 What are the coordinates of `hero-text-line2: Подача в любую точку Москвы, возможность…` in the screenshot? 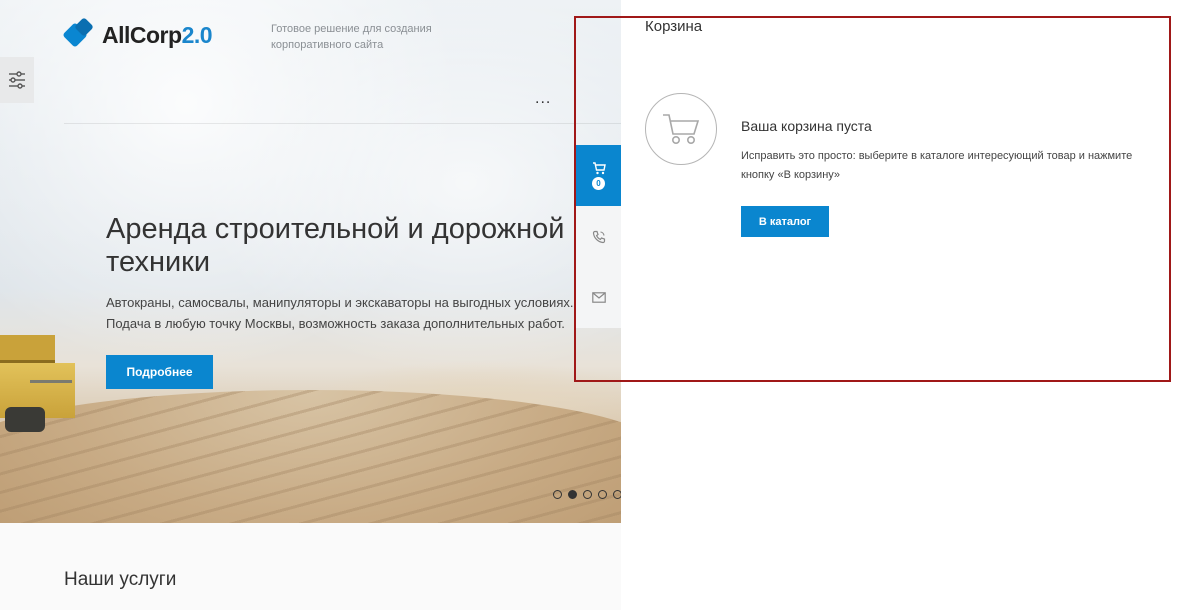 It's located at (335, 323).